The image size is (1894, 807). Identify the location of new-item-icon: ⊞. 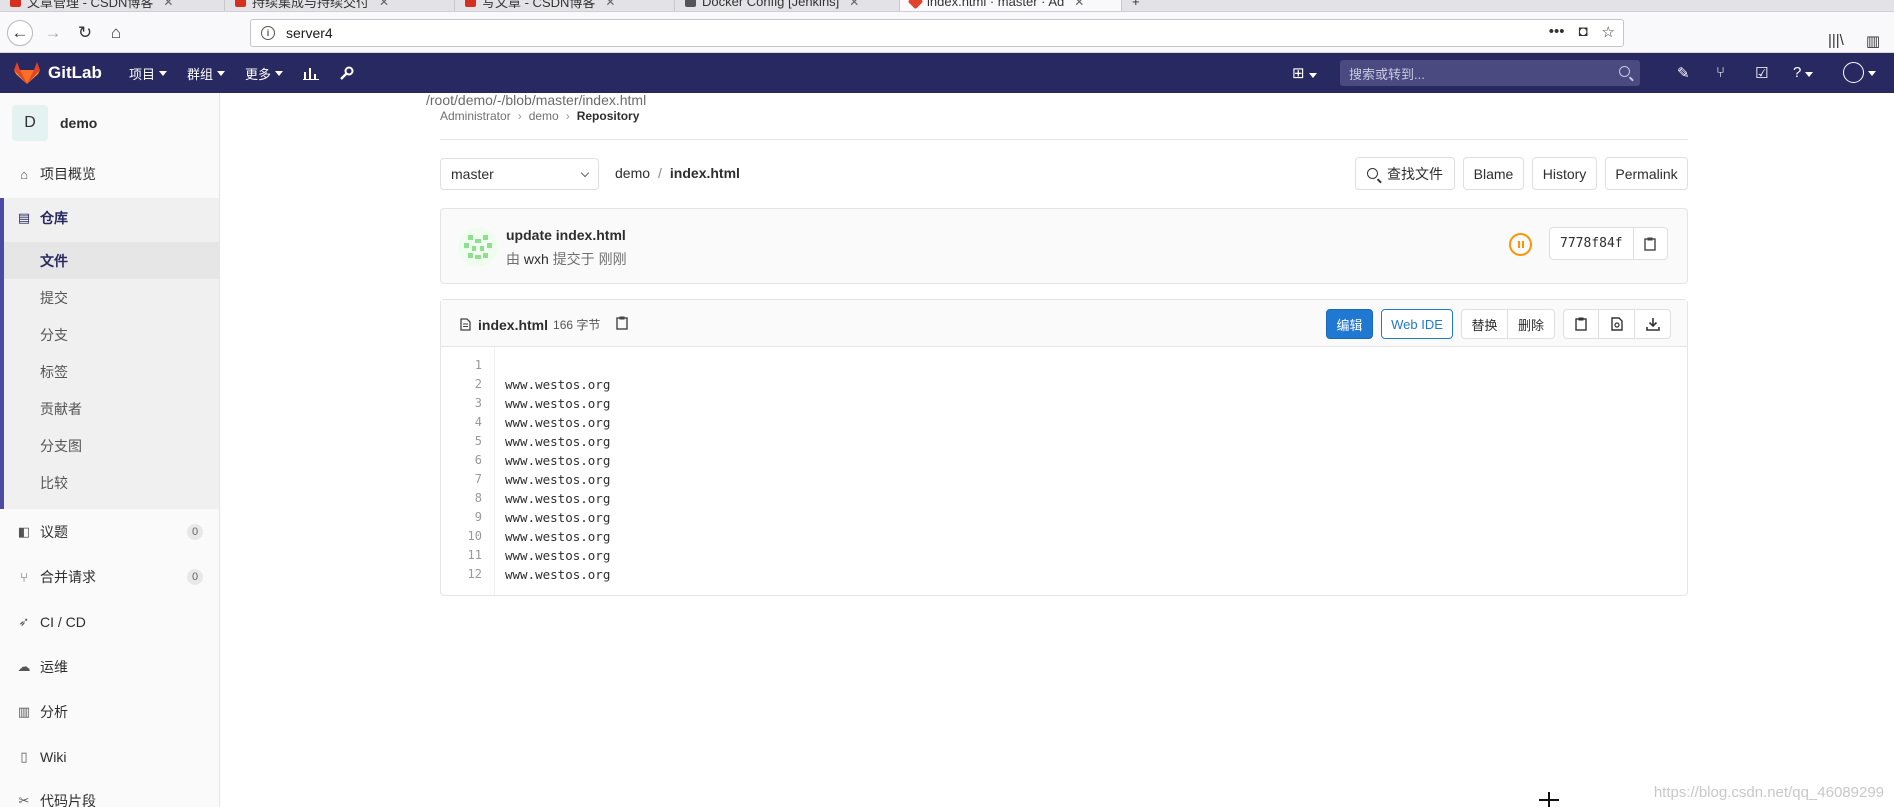
(1304, 73).